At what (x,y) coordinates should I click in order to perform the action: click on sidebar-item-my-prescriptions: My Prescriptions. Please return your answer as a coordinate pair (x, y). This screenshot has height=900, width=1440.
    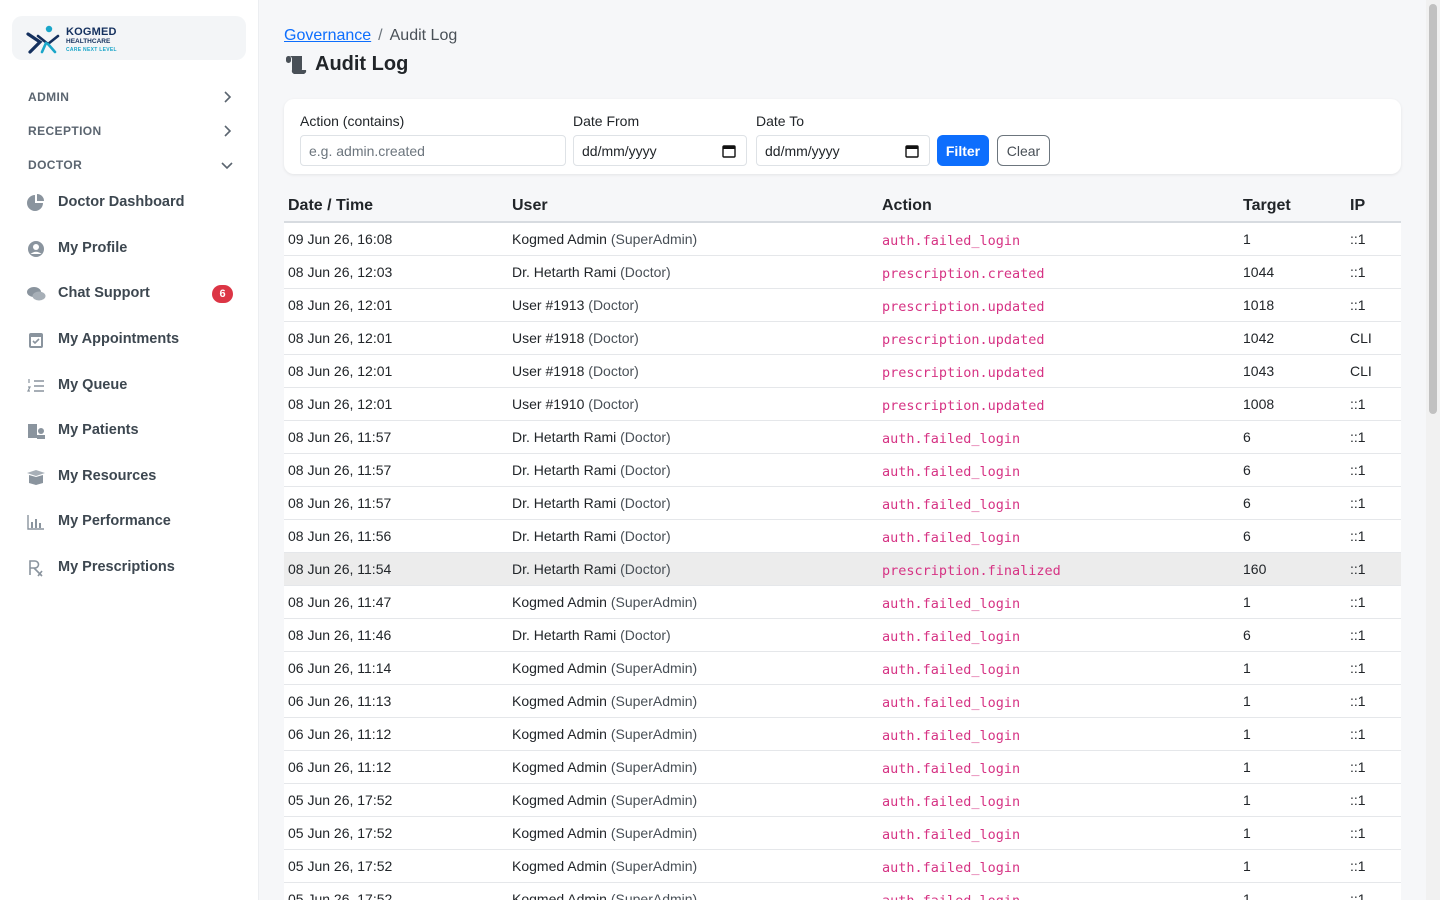
    Looking at the image, I should click on (129, 568).